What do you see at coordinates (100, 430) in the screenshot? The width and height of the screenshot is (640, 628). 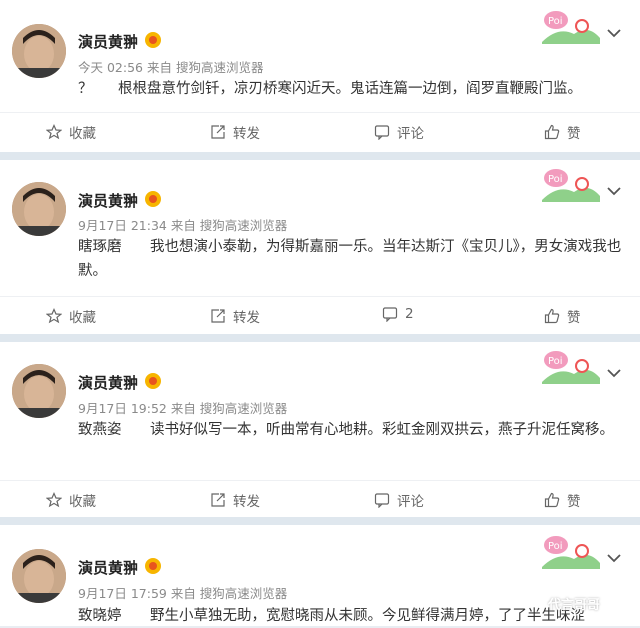 I see `post-prefix: 致燕姿` at bounding box center [100, 430].